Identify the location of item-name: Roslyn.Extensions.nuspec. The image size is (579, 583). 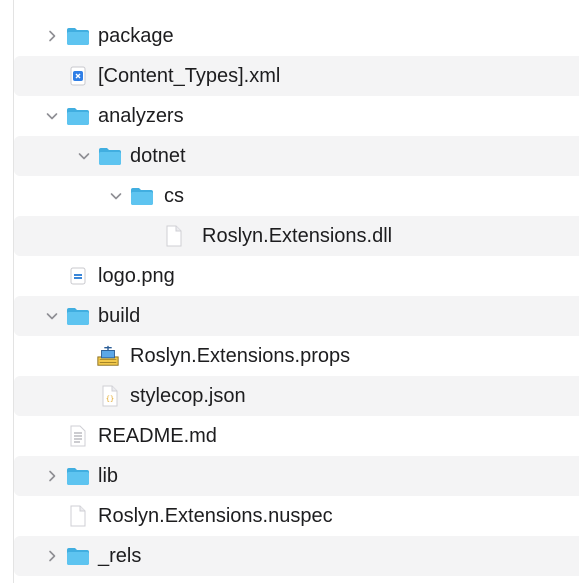
(215, 516).